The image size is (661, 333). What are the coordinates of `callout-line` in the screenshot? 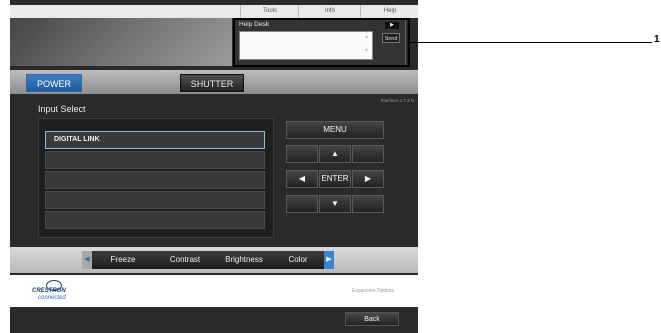 It's located at (531, 42).